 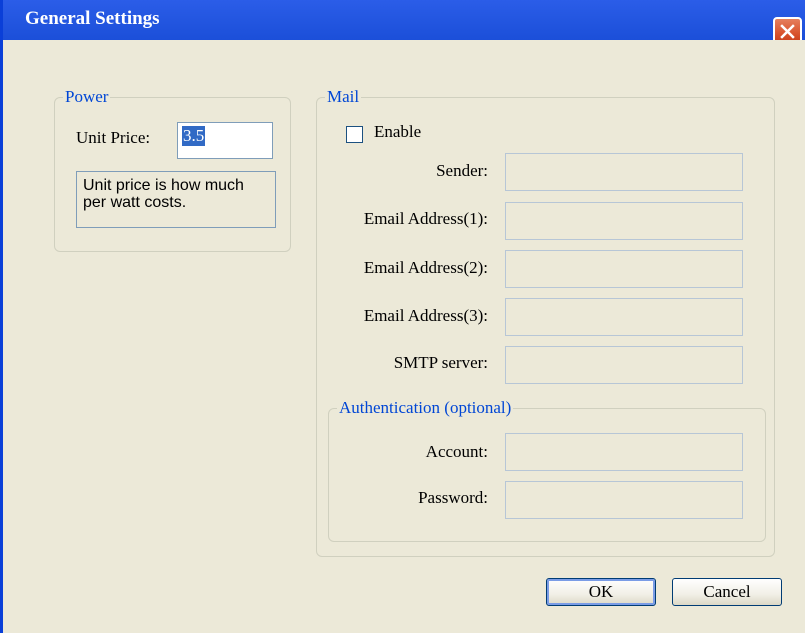 I want to click on close-x-icon, so click(x=787, y=31).